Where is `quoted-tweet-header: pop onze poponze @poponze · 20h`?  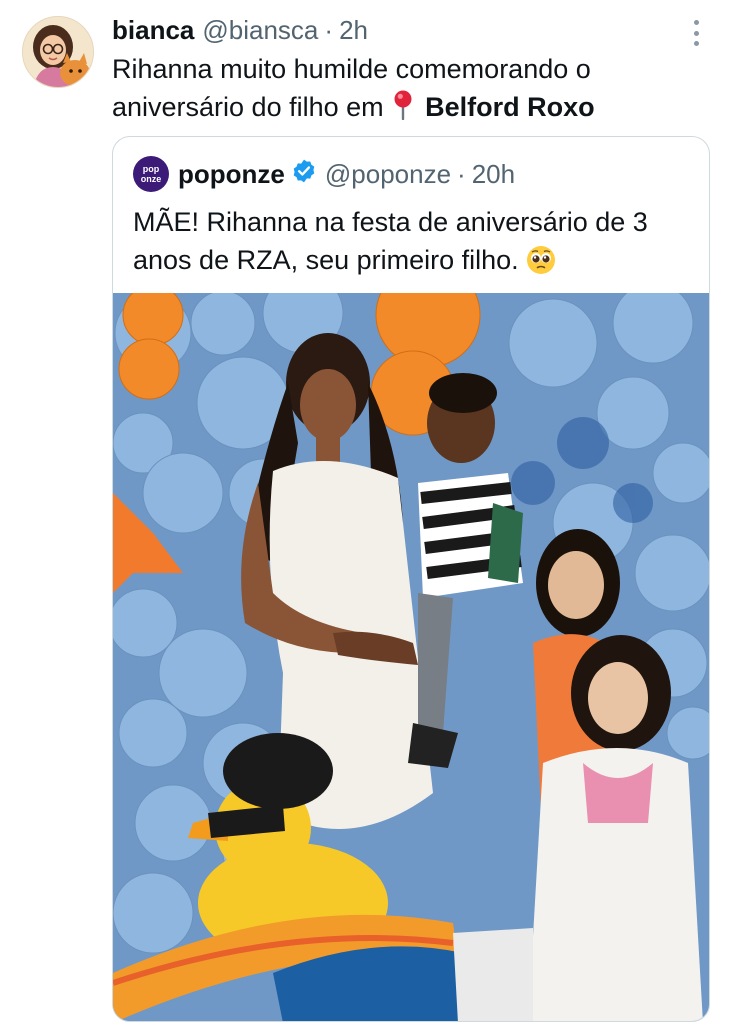
quoted-tweet-header: pop onze poponze @poponze · 20h is located at coordinates (324, 174).